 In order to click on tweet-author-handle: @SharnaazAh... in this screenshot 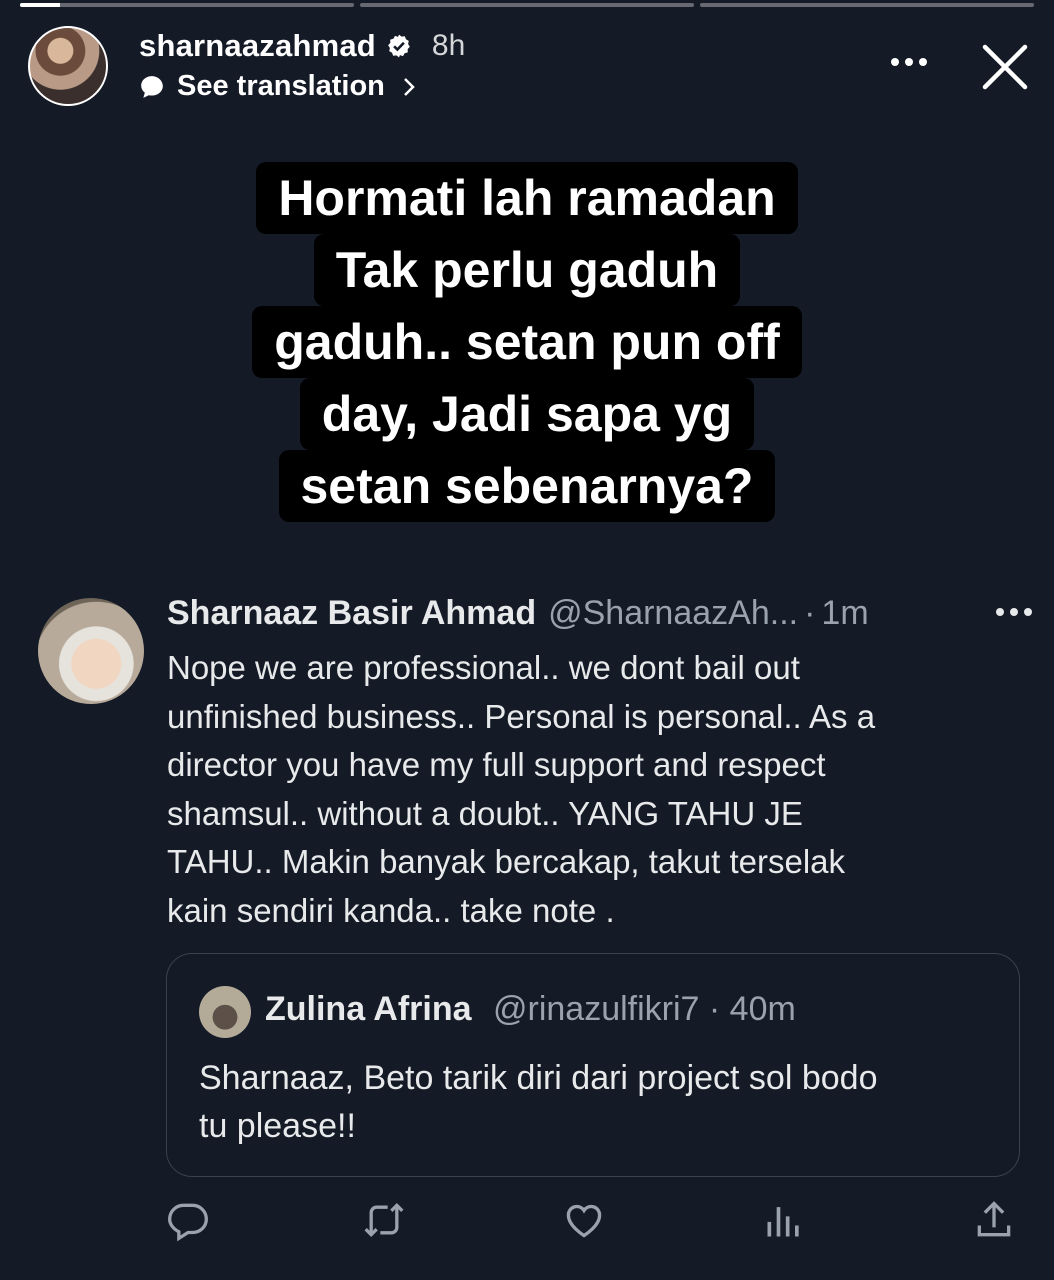, I will do `click(673, 613)`.